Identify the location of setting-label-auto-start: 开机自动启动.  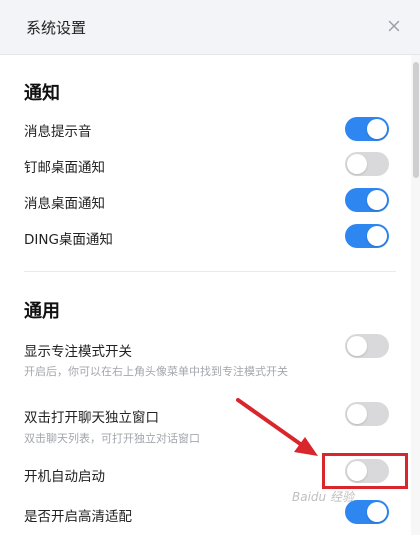
(64, 477).